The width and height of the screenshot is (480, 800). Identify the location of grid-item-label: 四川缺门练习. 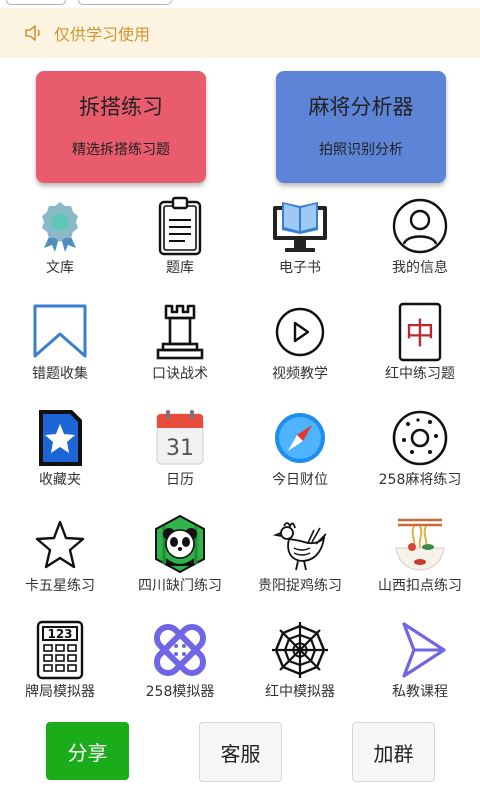
(180, 586).